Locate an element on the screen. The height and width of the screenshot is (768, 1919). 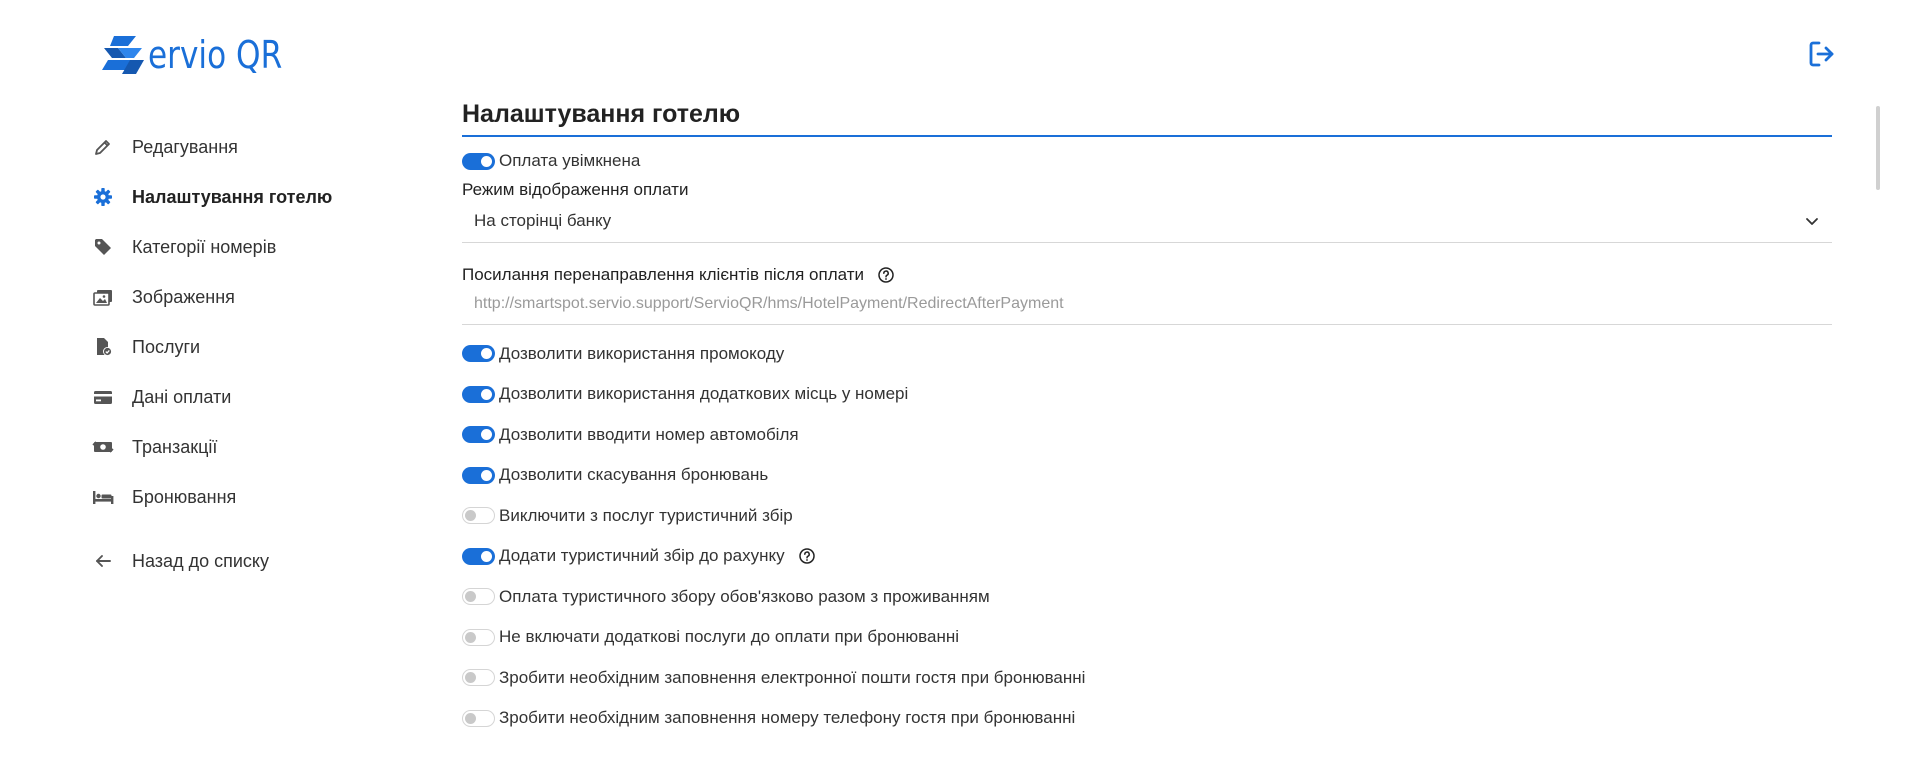
feature-toggle-row: Дозволити вводити номер автомобіля is located at coordinates (1147, 435).